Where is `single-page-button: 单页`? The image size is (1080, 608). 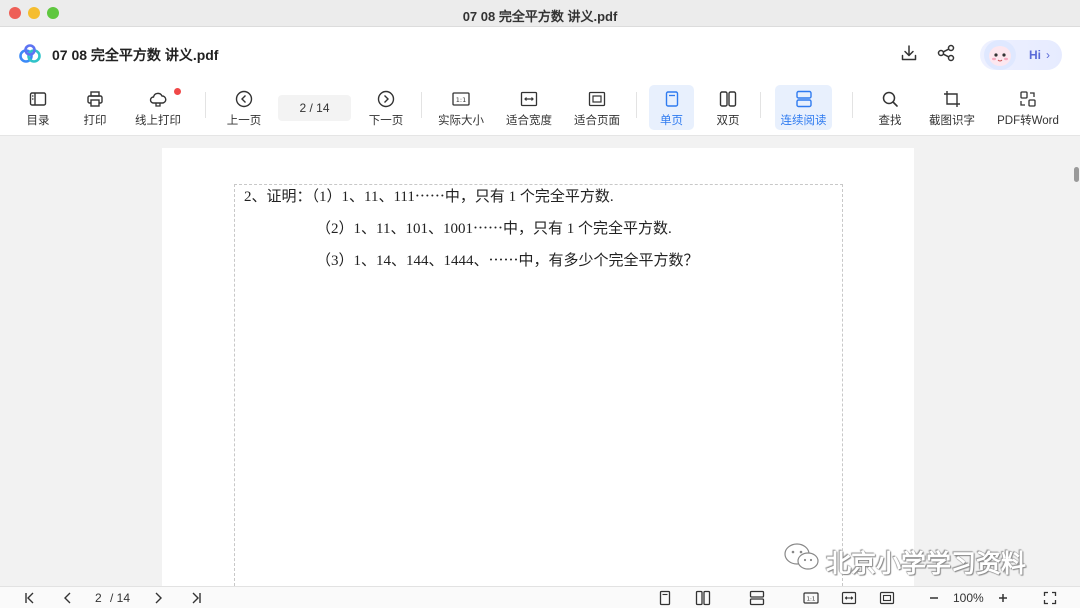 single-page-button: 单页 is located at coordinates (671, 107).